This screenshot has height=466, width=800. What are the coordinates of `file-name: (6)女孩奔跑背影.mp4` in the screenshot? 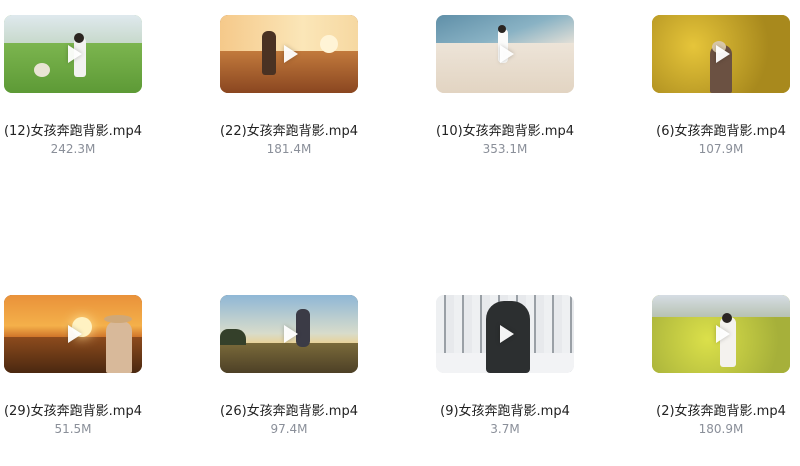 It's located at (721, 131).